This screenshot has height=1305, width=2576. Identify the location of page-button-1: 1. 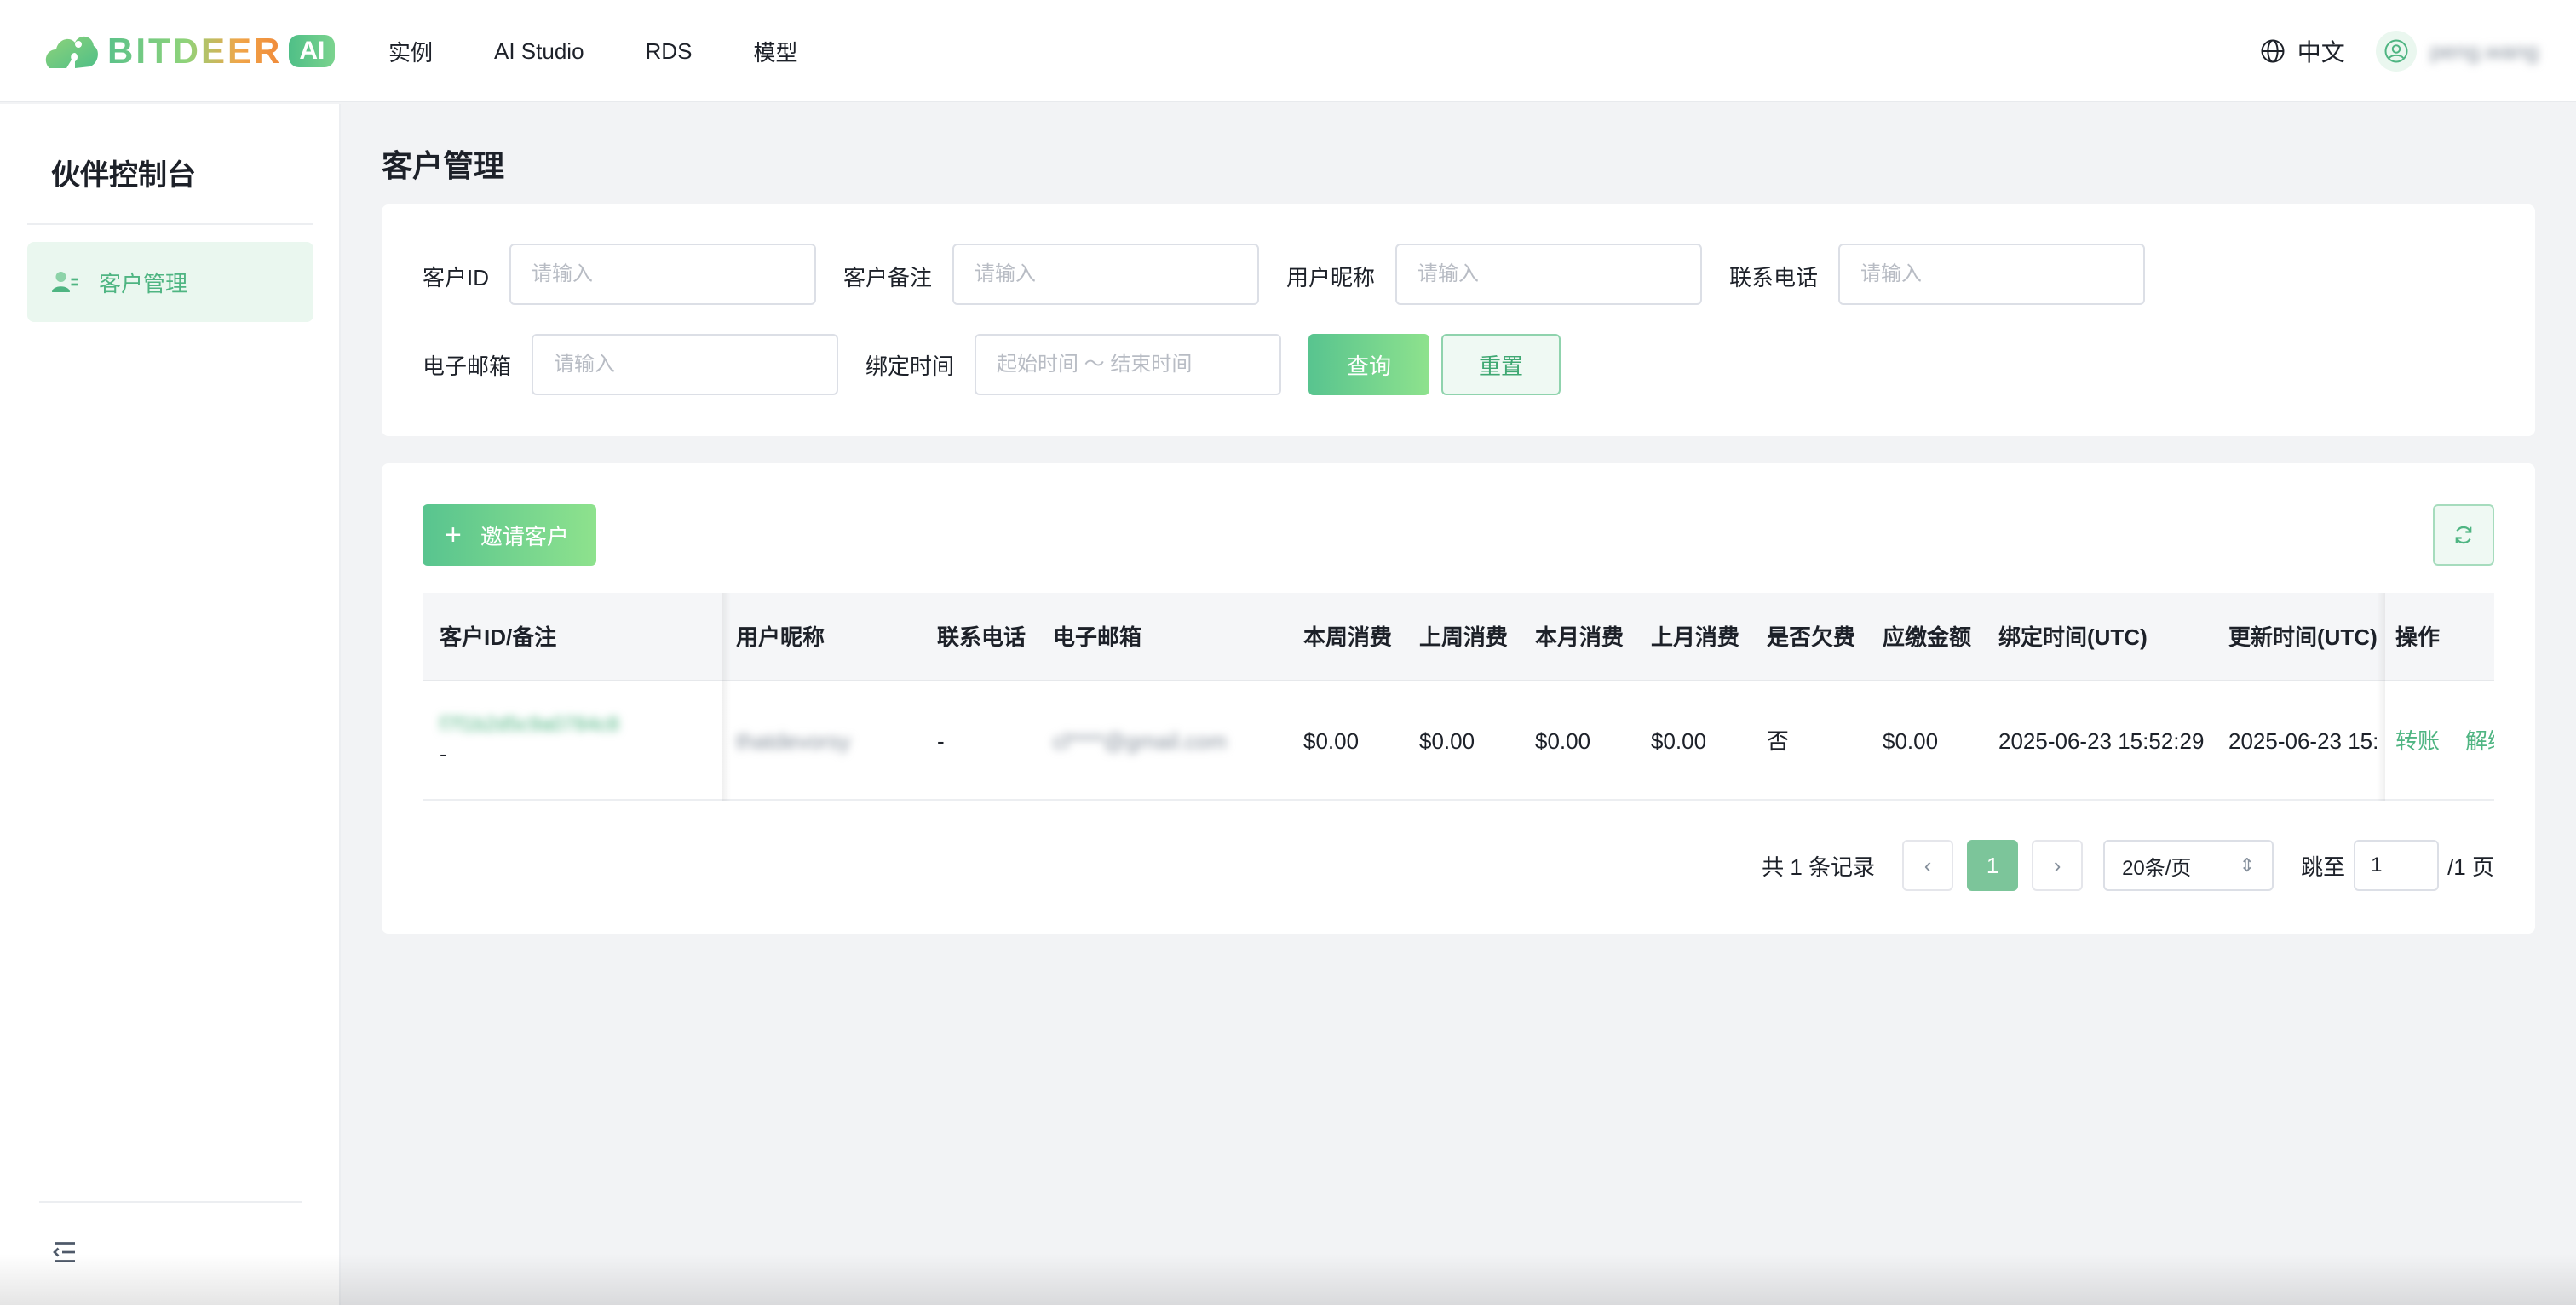
(1993, 865).